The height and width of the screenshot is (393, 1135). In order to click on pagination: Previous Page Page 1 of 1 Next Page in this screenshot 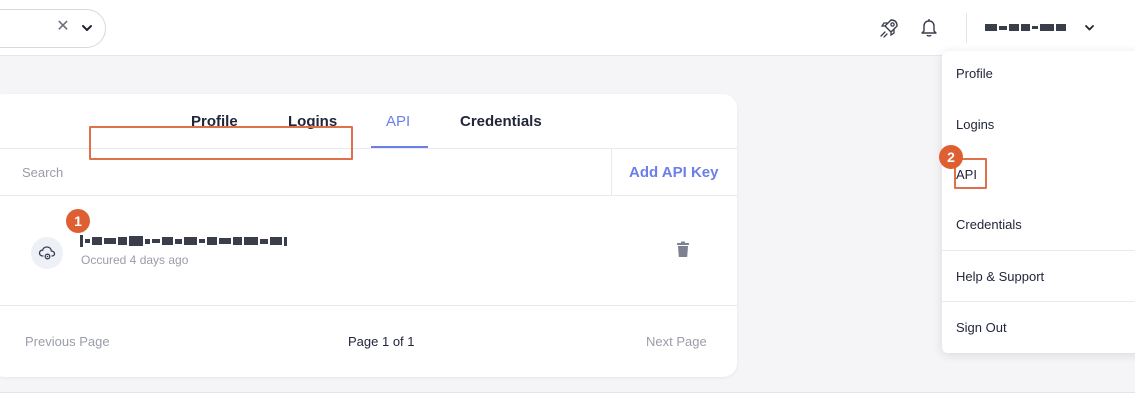, I will do `click(368, 341)`.